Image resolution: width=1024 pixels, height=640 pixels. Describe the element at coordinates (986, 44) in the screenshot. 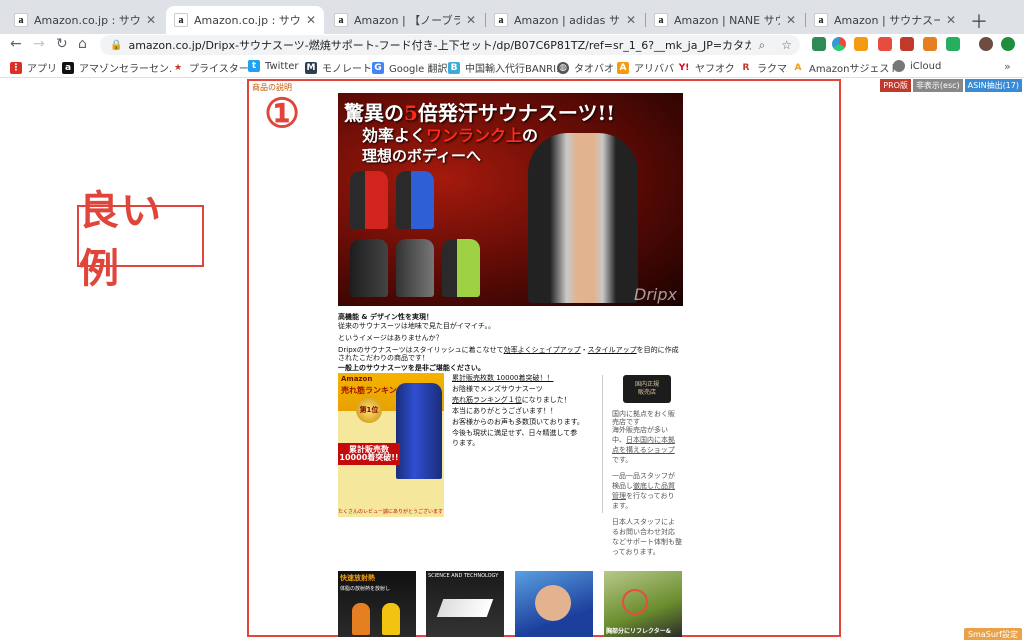

I see `profile-avatar` at that location.